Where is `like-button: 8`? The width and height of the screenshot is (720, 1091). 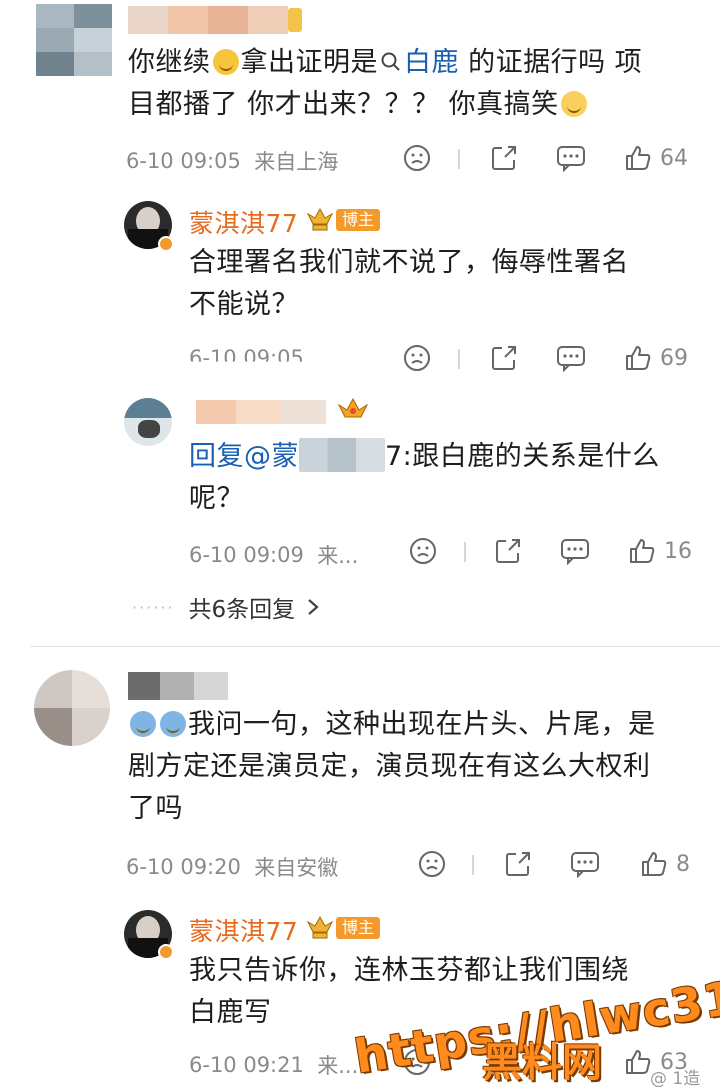
like-button: 8 is located at coordinates (665, 864).